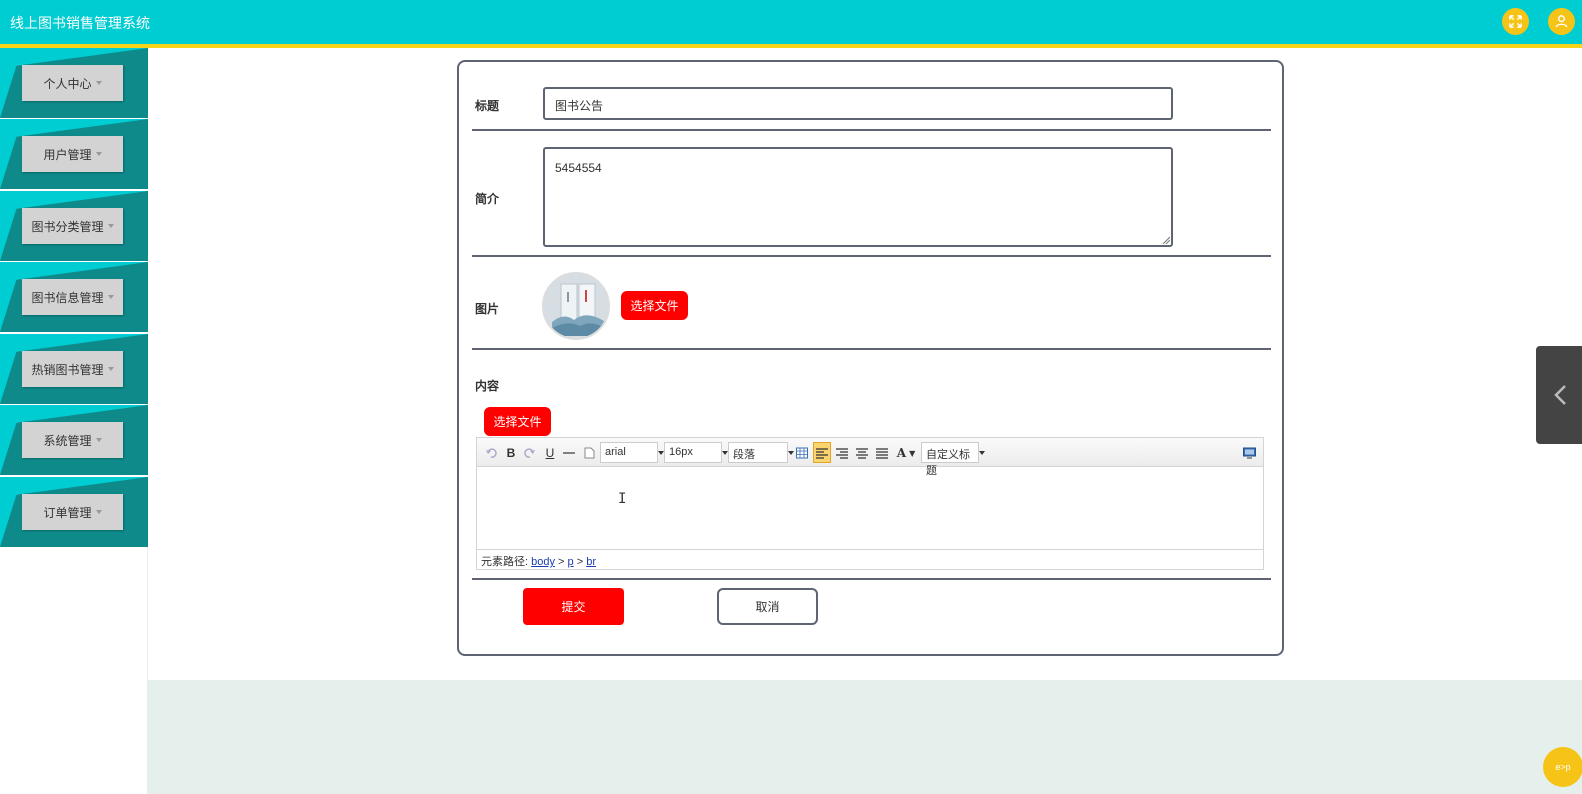 The image size is (1582, 794). I want to click on paragraph-select: 段落, so click(761, 452).